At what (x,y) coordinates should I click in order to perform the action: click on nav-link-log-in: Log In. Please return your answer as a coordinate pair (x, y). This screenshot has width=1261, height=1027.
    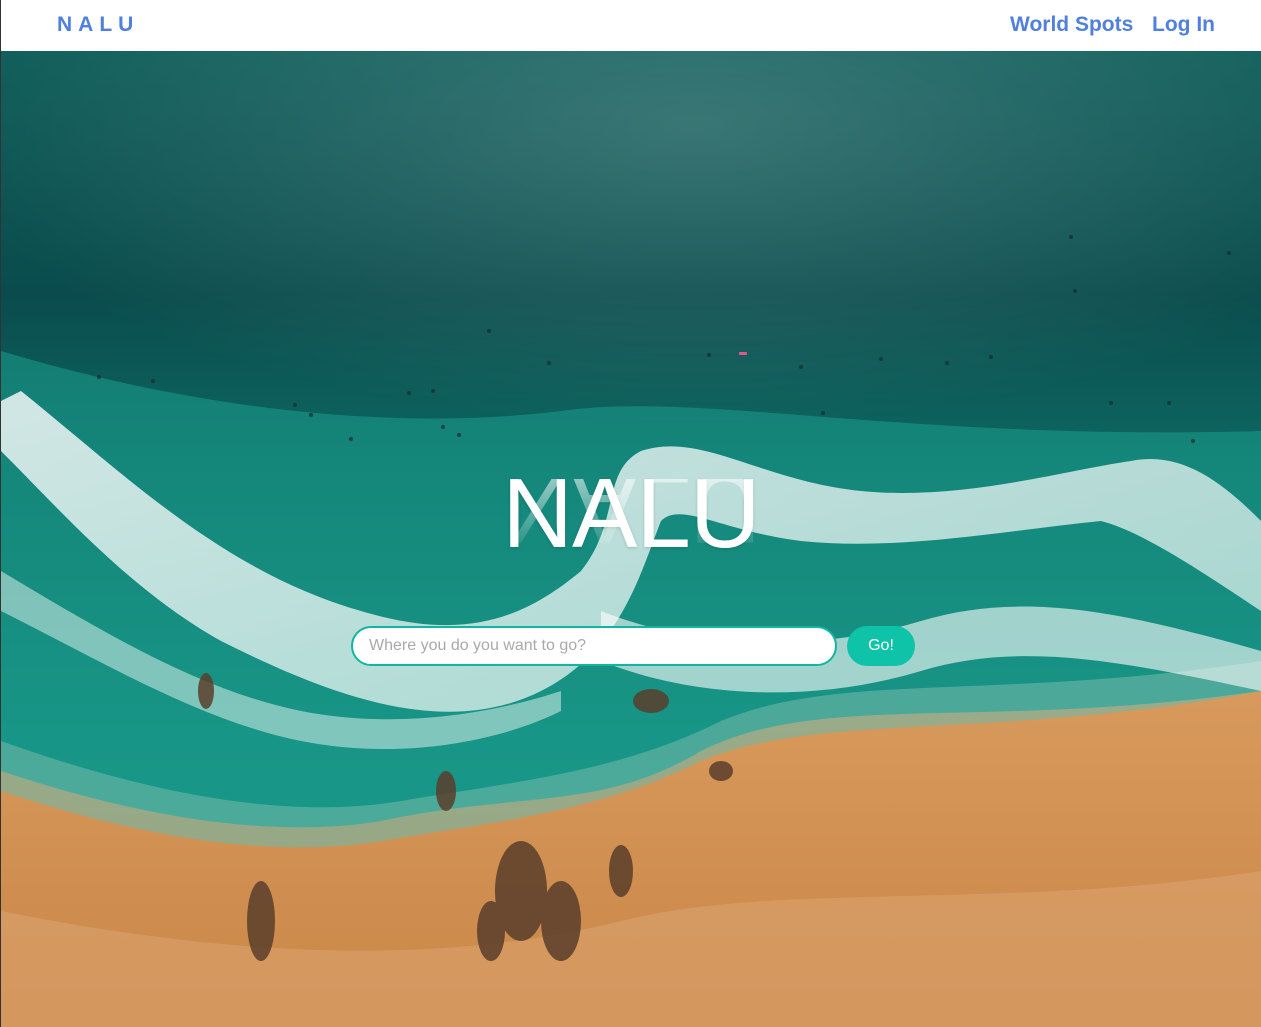
    Looking at the image, I should click on (1183, 25).